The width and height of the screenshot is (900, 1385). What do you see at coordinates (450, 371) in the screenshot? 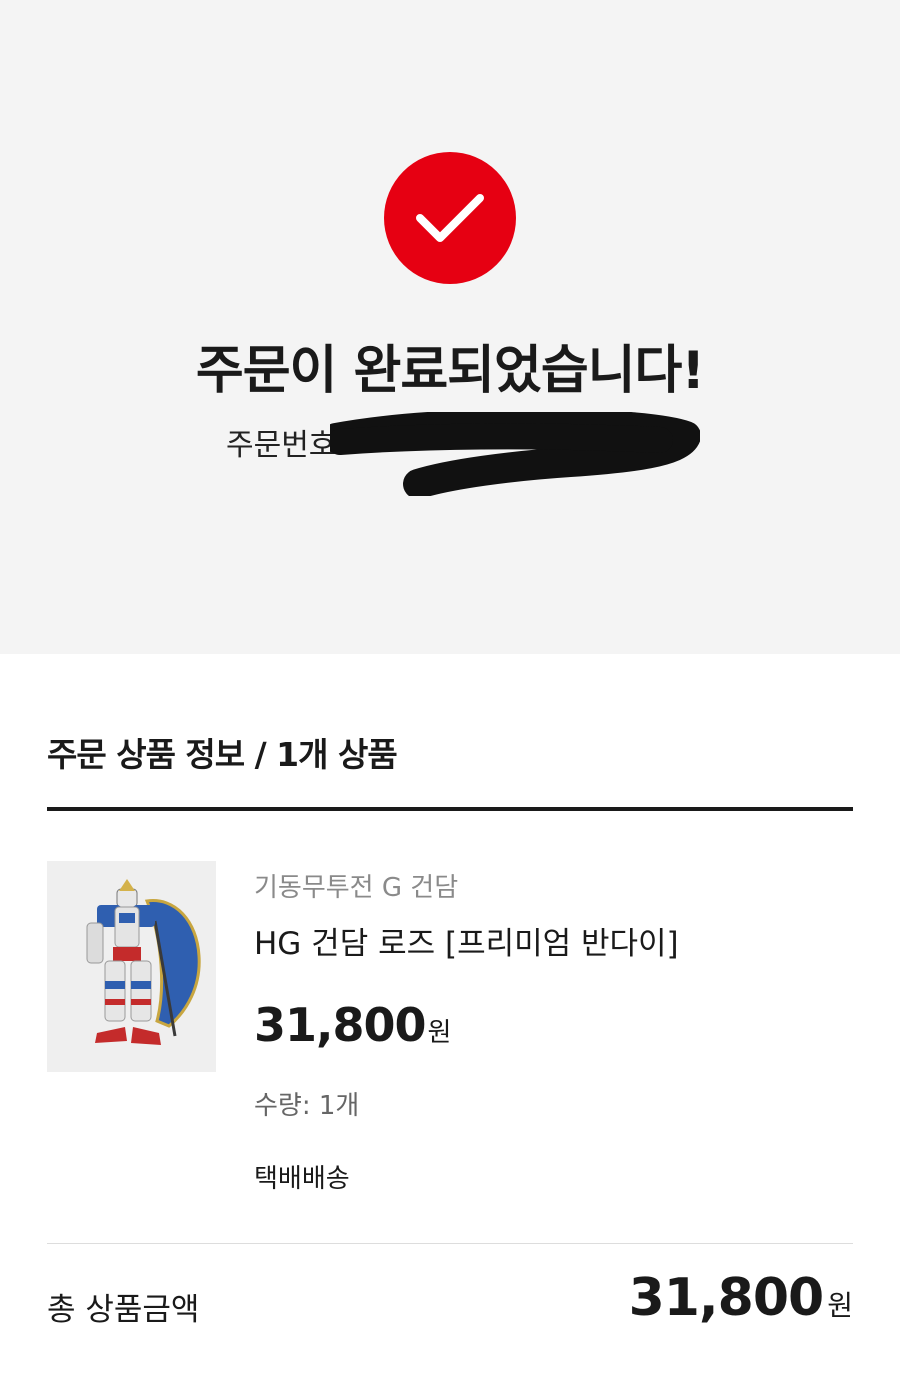
I see `order-complete-title: 주문이 완료되었습니다!` at bounding box center [450, 371].